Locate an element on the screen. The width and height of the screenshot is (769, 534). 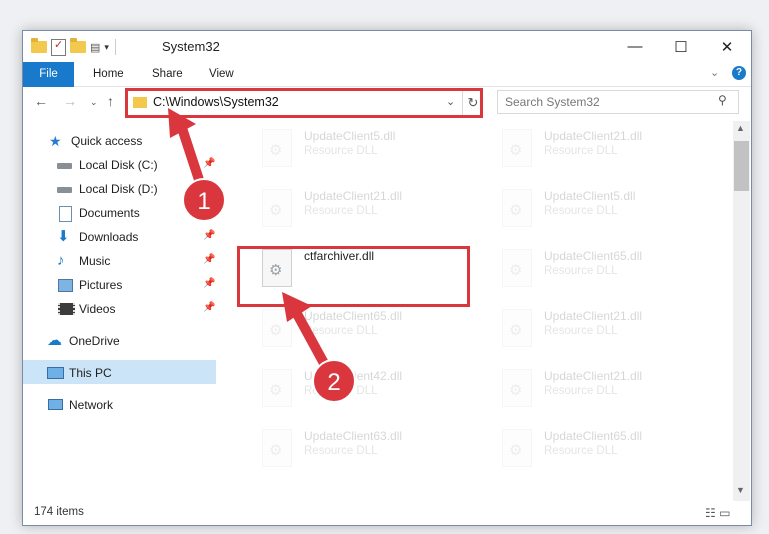
new-folder-icon is located at coordinates (78, 45).